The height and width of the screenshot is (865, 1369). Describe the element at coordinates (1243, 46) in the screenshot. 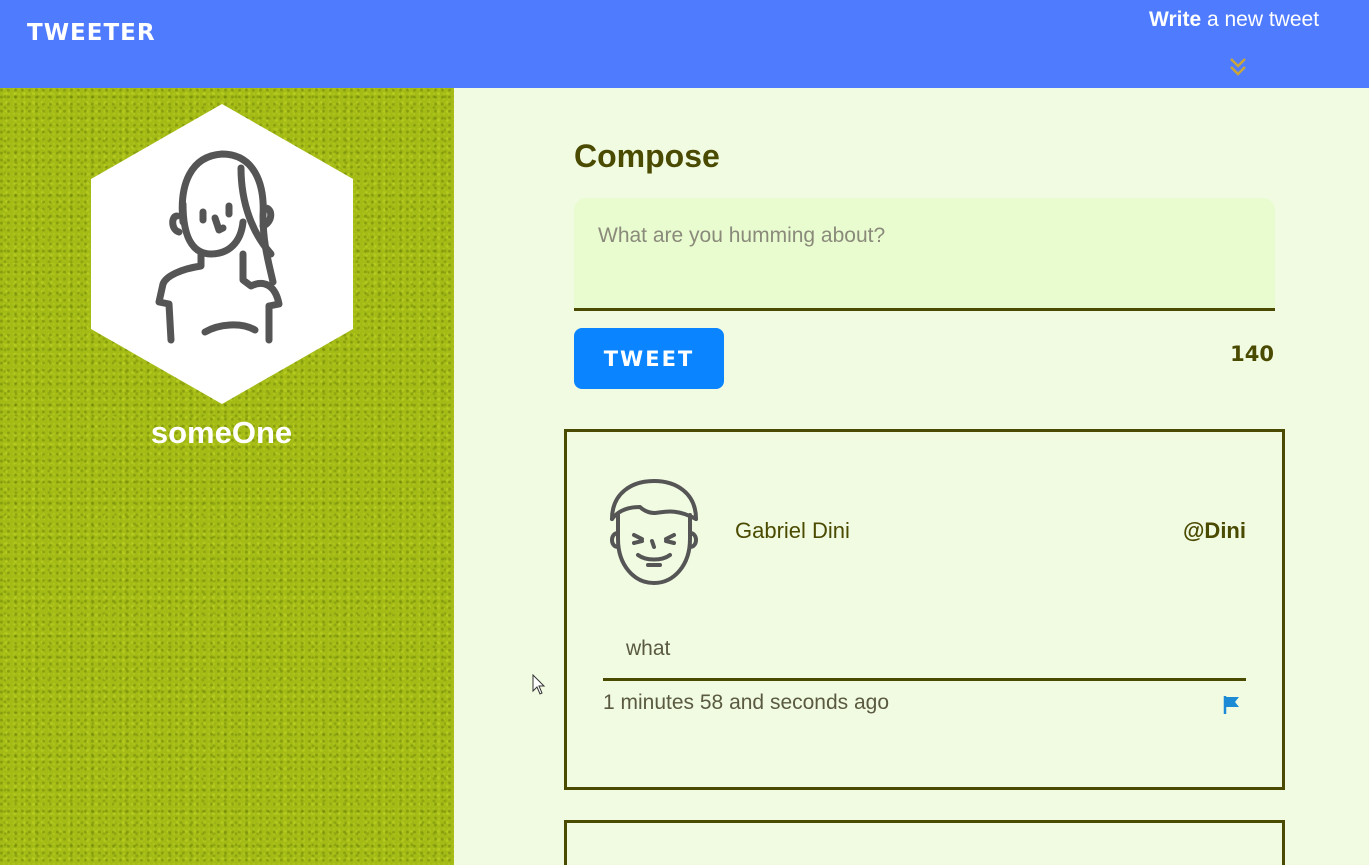

I see `write-new-tweet-toggle: Write a new tweet` at that location.